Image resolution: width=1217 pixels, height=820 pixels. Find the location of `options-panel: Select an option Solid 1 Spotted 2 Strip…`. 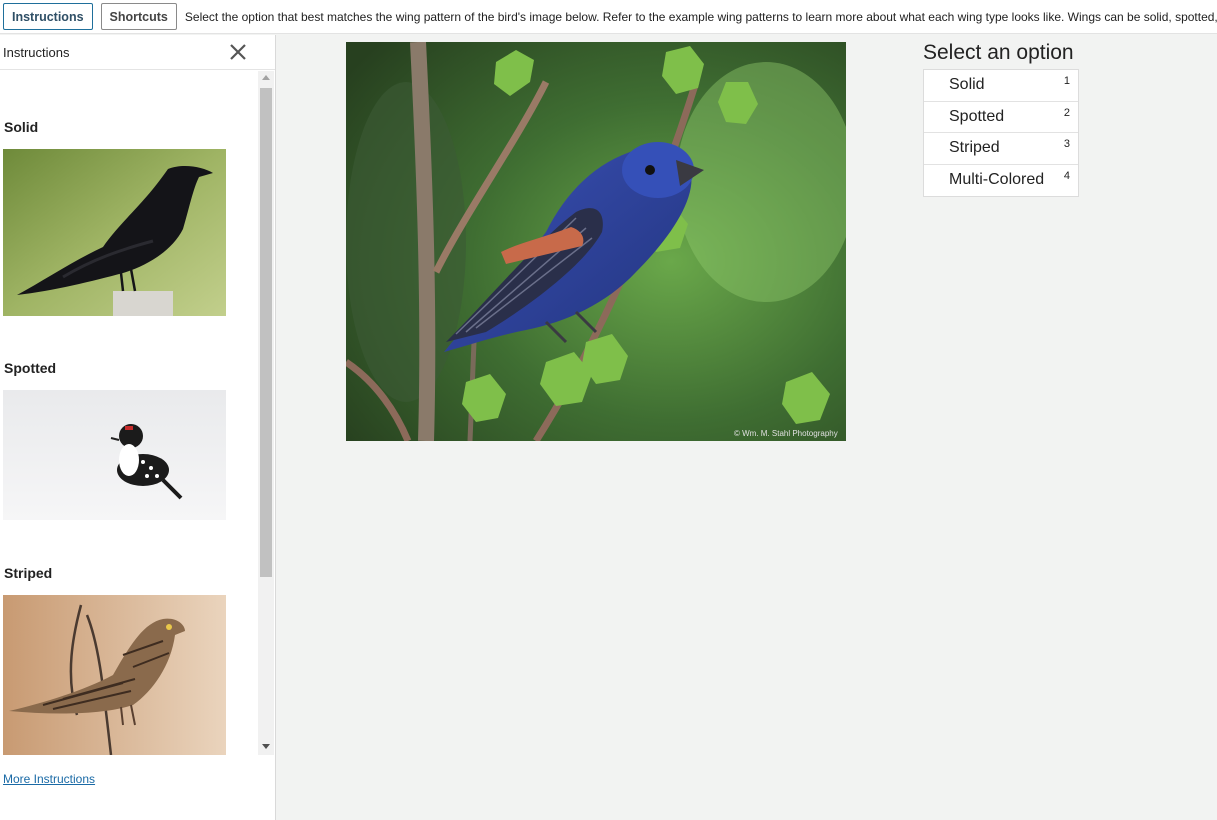

options-panel: Select an option Solid 1 Spotted 2 Strip… is located at coordinates (1001, 119).